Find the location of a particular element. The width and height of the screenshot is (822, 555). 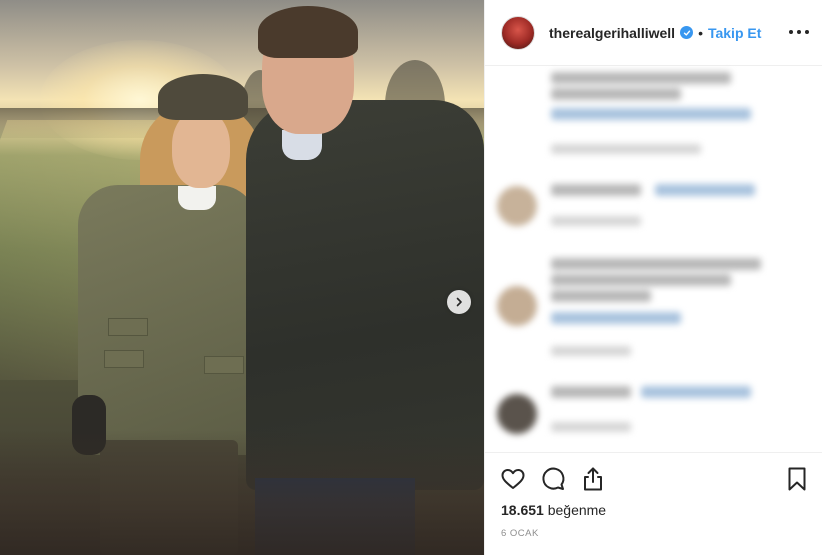

post-header: therealgerihalliwell • Takip Et is located at coordinates (653, 33).